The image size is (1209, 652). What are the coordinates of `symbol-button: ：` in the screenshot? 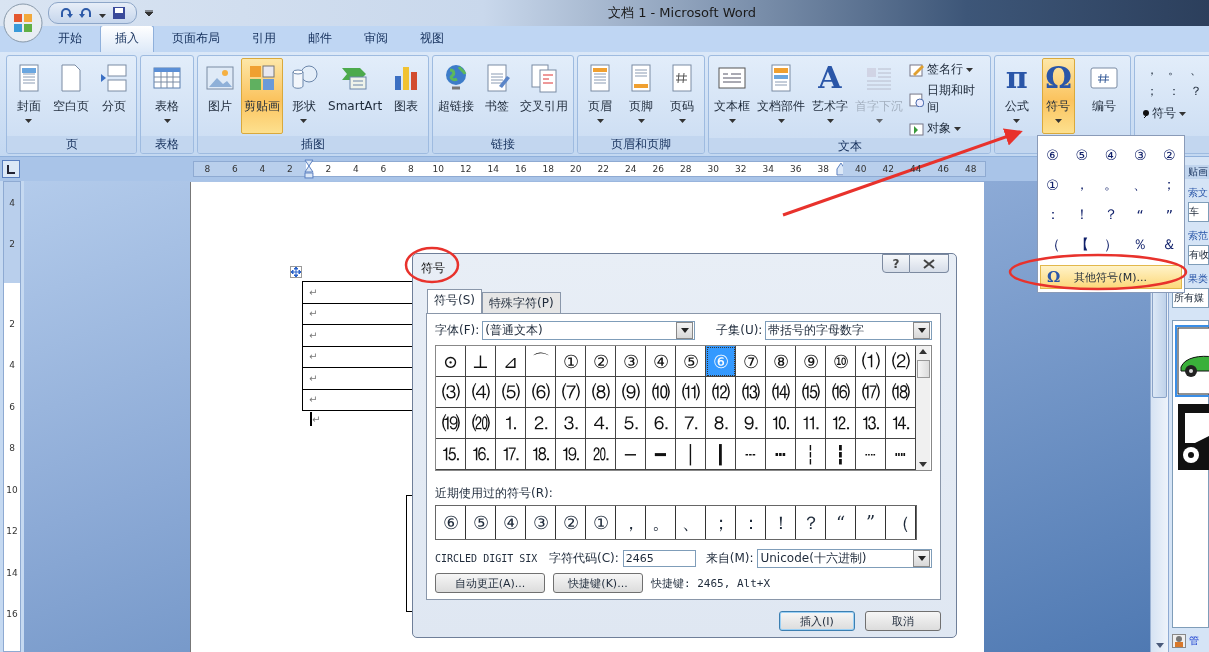 It's located at (1174, 91).